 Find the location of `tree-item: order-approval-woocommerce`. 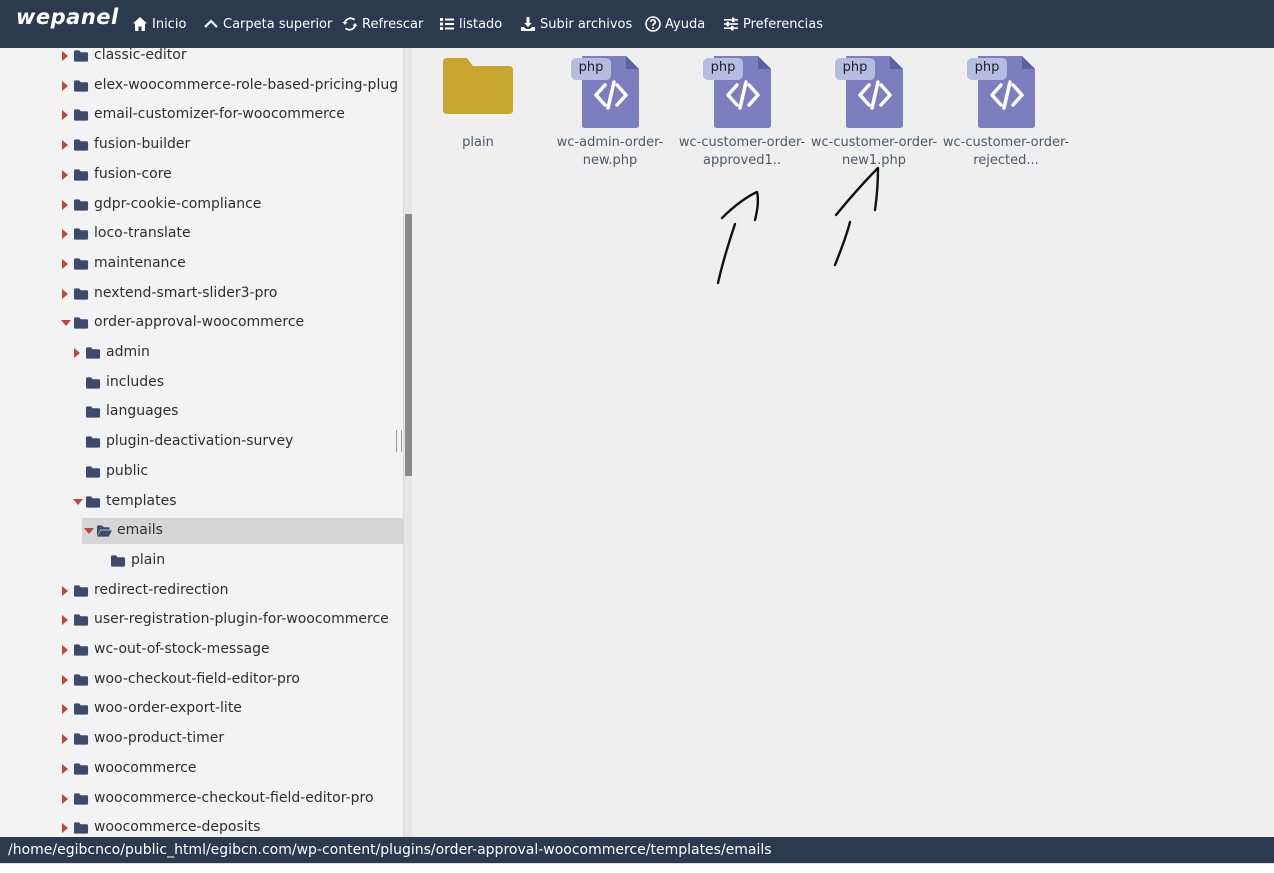

tree-item: order-approval-woocommerce is located at coordinates (201, 323).